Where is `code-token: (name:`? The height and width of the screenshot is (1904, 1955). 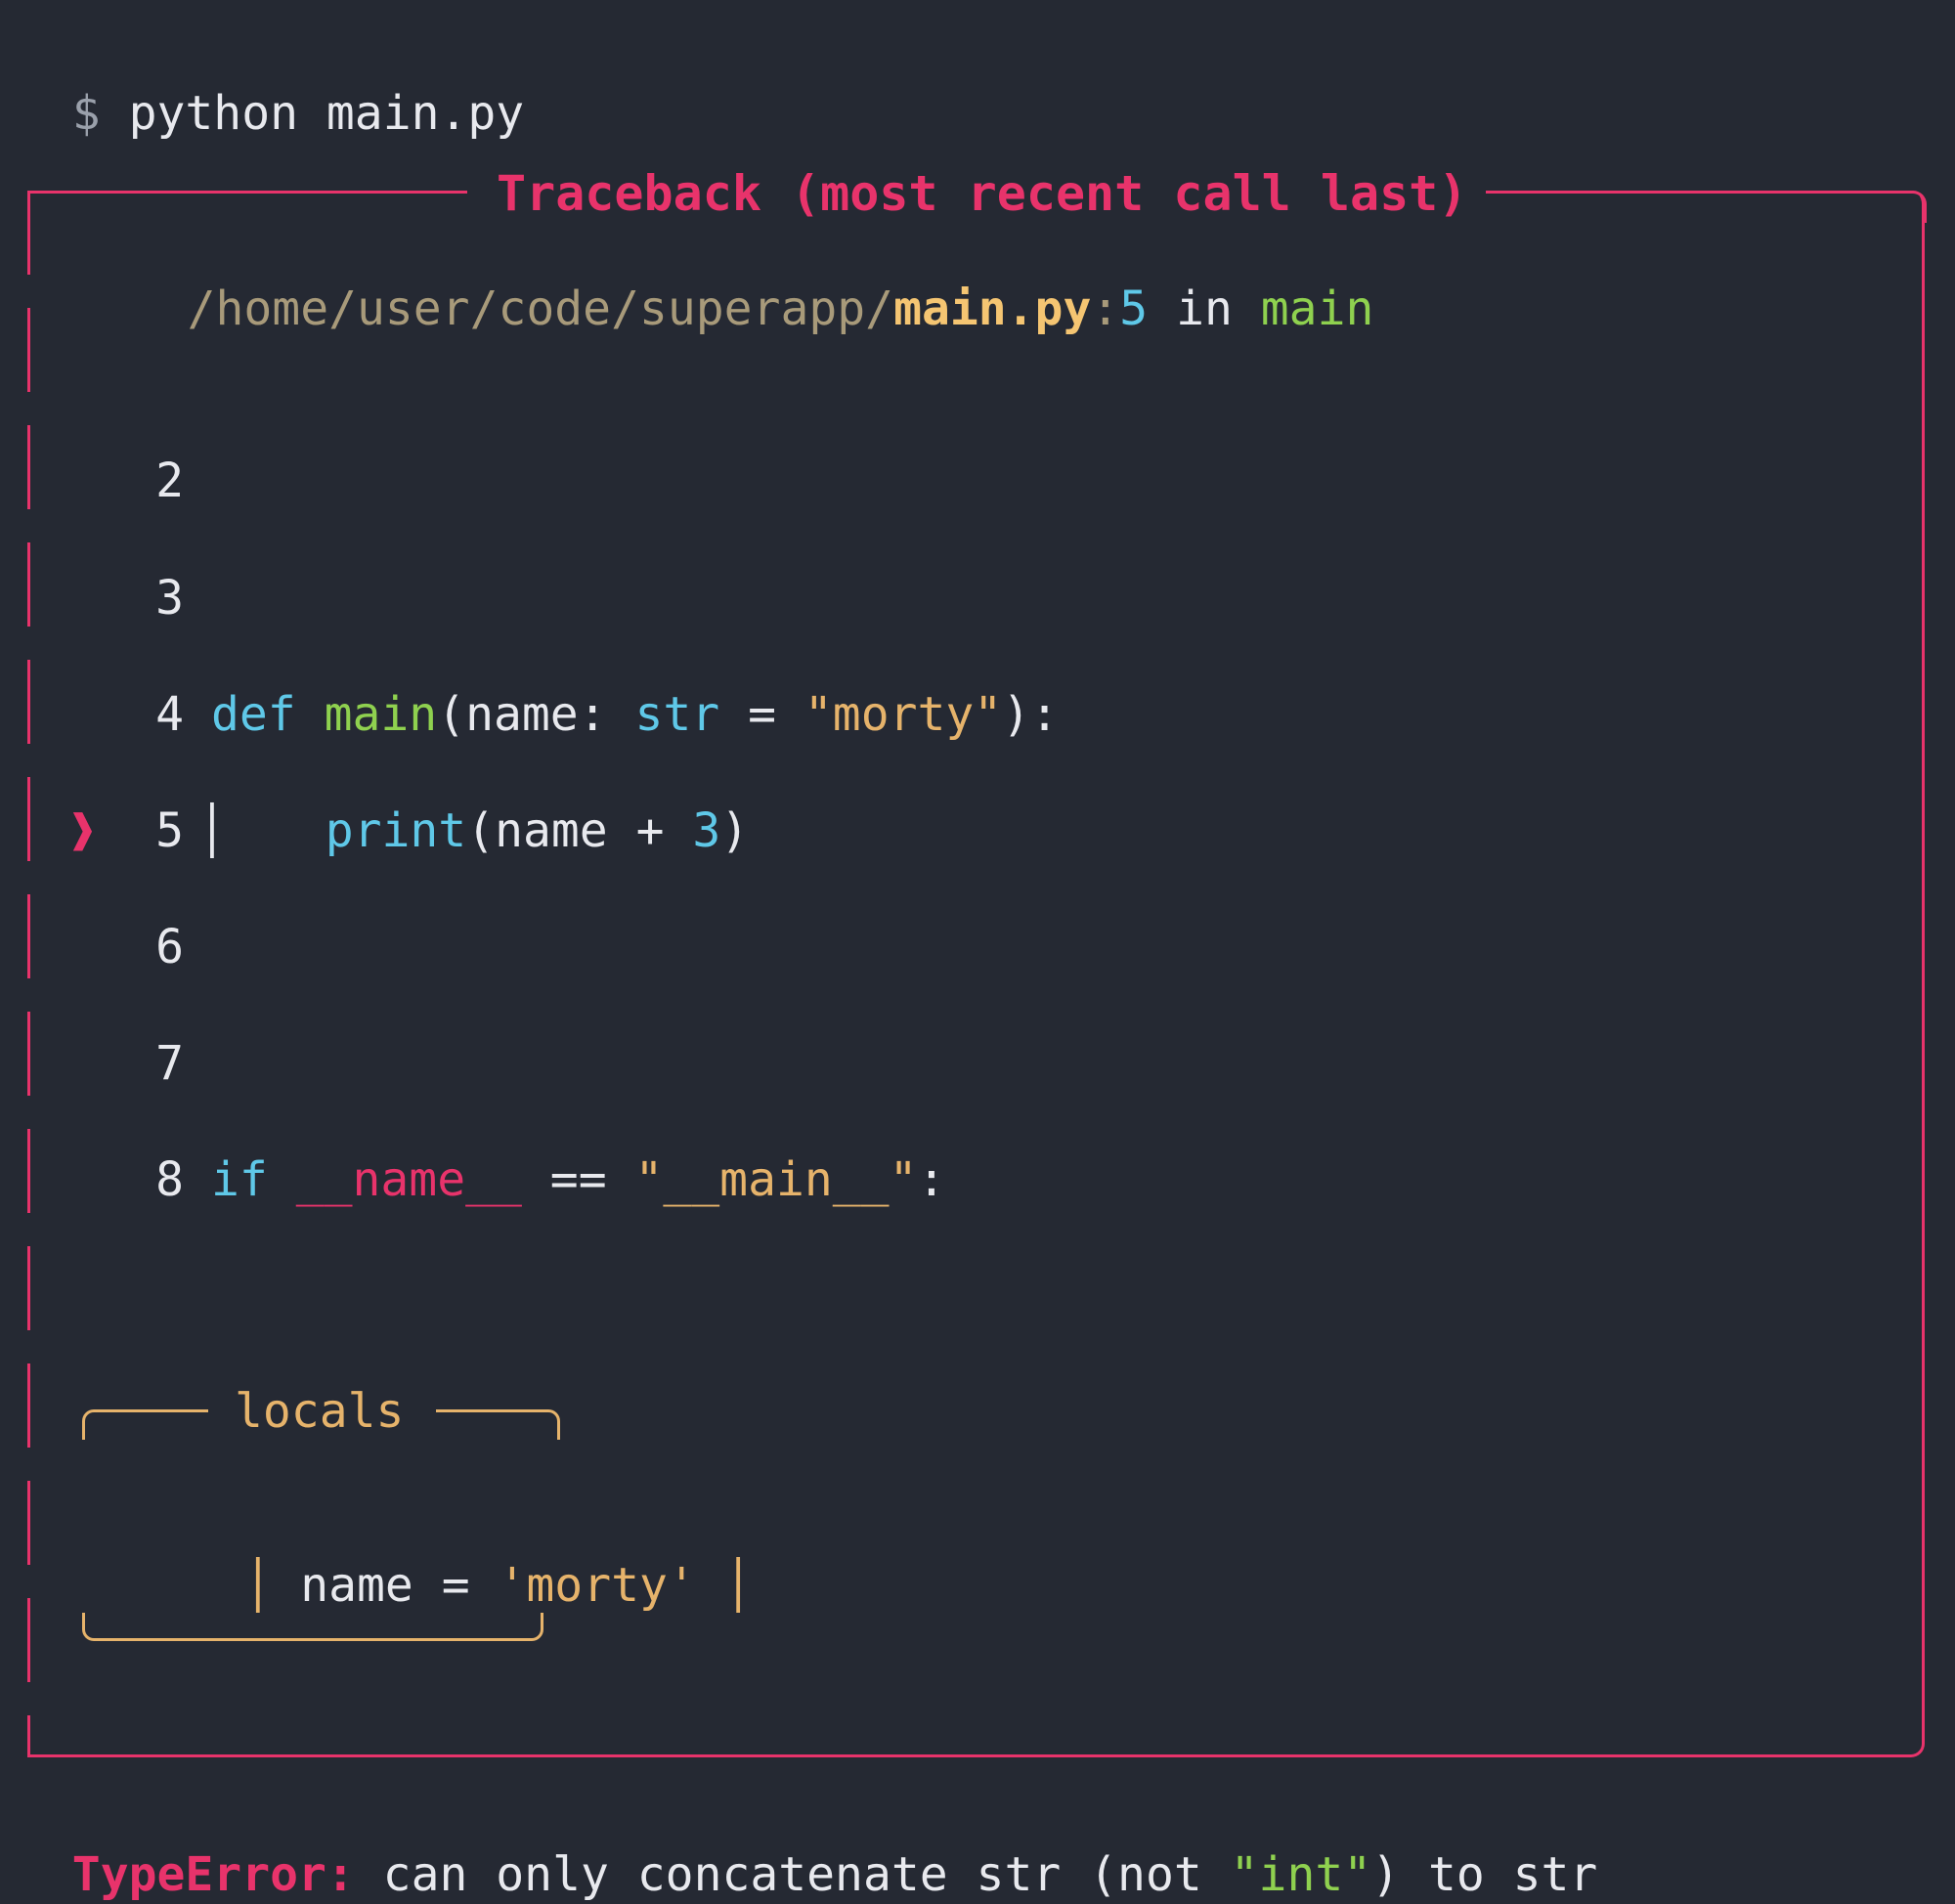 code-token: (name: is located at coordinates (536, 714).